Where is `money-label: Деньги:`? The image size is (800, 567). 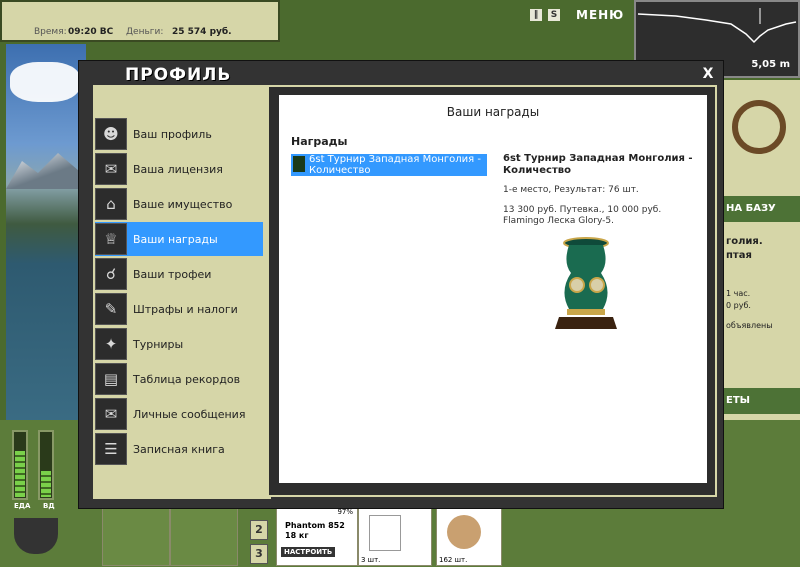
money-label: Деньги: is located at coordinates (145, 32).